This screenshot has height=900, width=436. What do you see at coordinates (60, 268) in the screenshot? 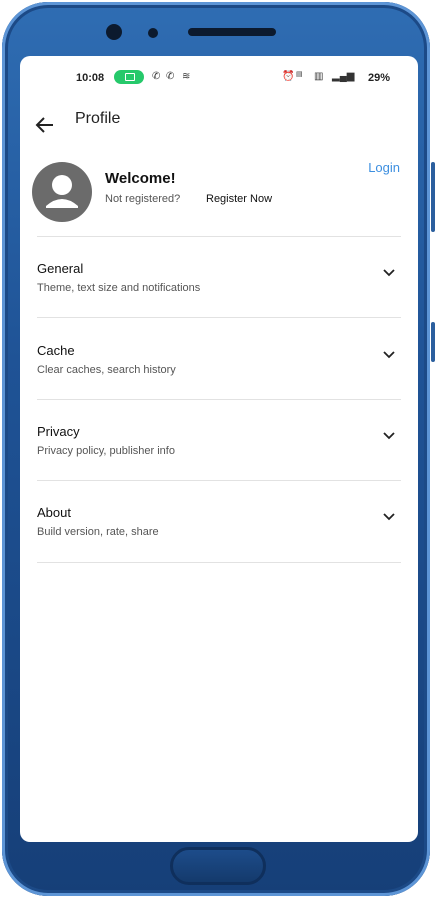
I see `settings-item-title: General` at bounding box center [60, 268].